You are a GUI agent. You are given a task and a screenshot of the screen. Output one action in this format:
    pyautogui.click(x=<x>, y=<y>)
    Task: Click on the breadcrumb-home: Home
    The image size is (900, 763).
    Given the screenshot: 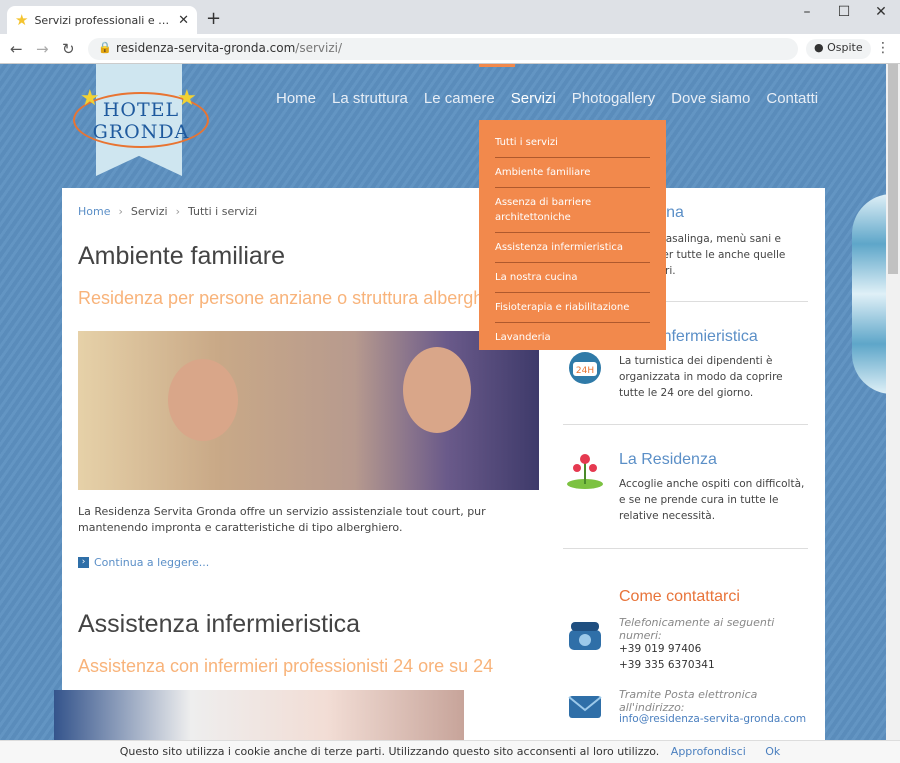 What is the action you would take?
    pyautogui.click(x=94, y=211)
    